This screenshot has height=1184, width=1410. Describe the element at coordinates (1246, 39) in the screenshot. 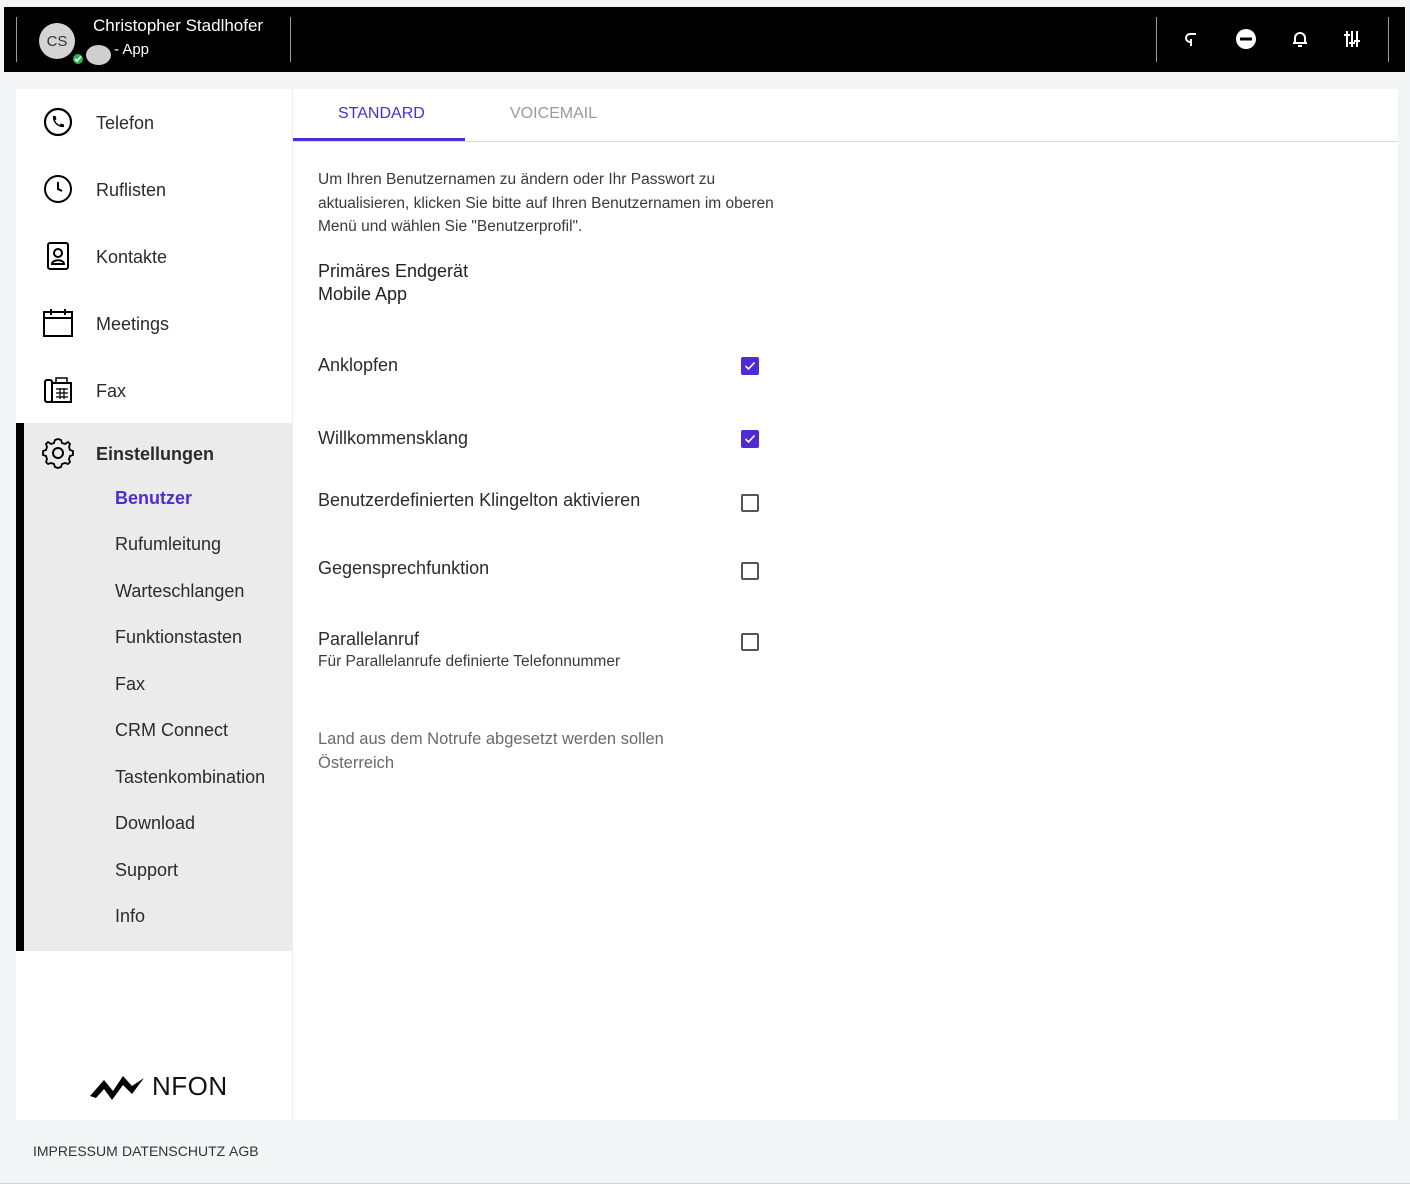

I see `do-not-disturb-icon` at that location.